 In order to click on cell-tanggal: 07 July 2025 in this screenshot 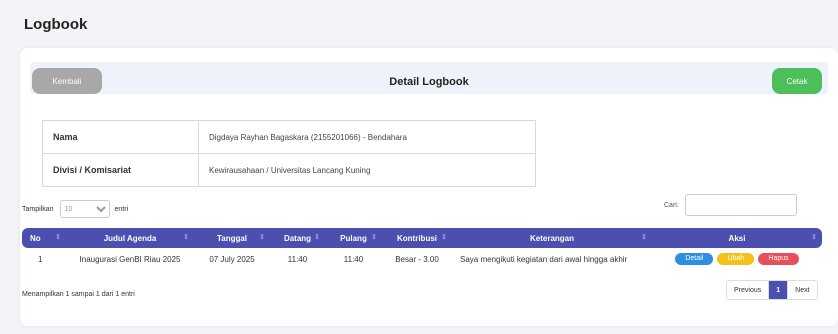, I will do `click(232, 259)`.